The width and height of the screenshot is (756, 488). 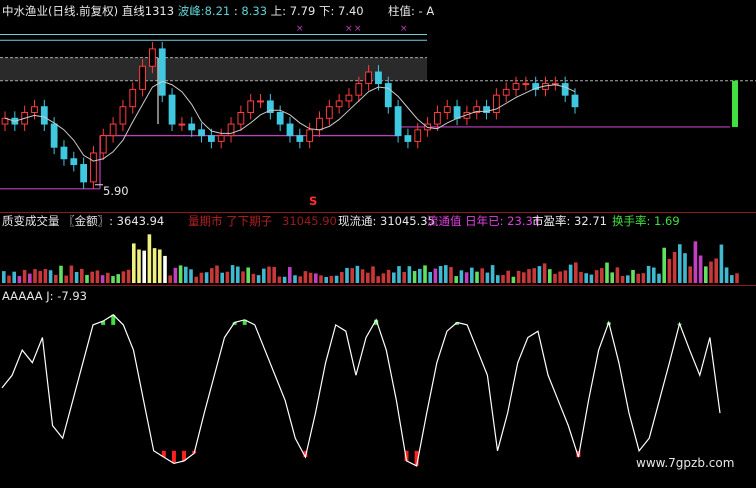 I want to click on obscured-text-2: 31045.90, so click(x=309, y=221).